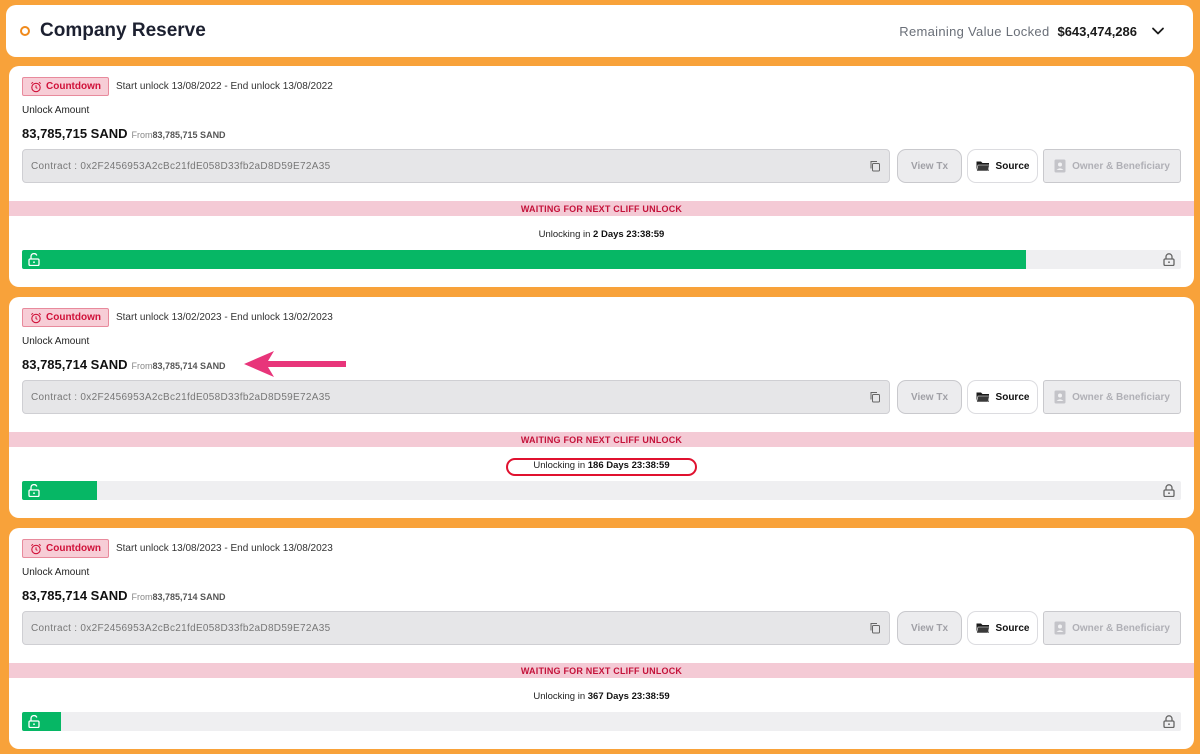  What do you see at coordinates (1158, 31) in the screenshot?
I see `chevron-down-icon` at bounding box center [1158, 31].